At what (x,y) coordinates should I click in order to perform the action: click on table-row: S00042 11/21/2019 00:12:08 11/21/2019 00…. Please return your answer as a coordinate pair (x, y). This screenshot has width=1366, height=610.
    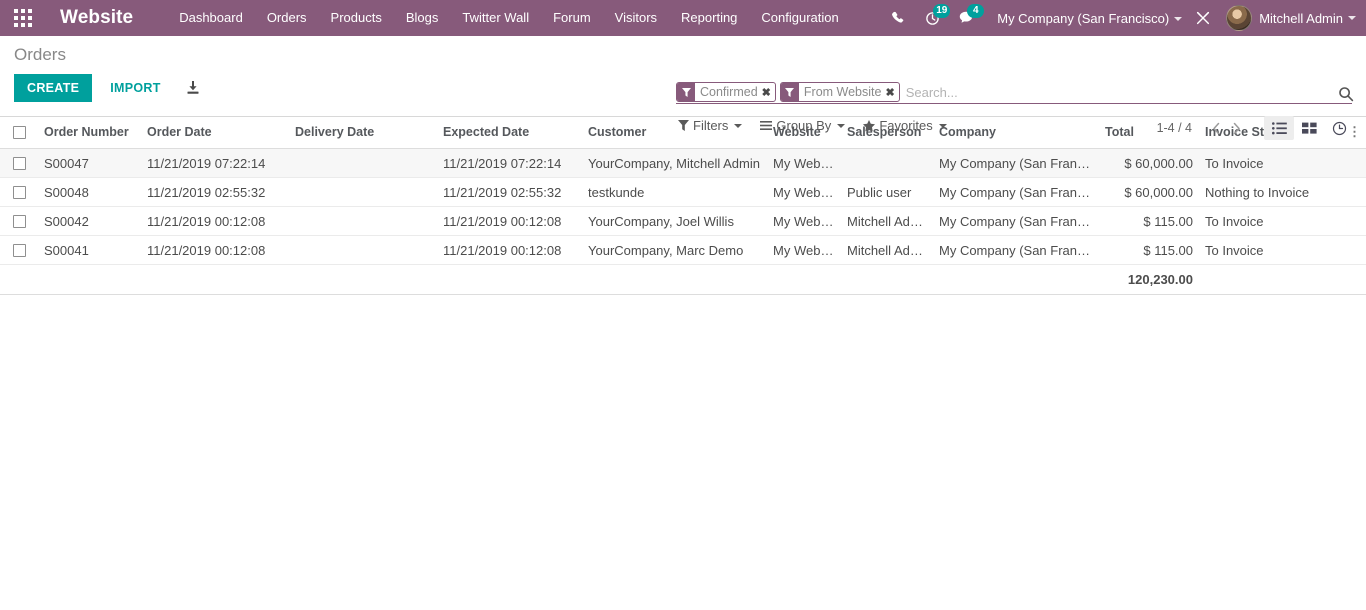
    Looking at the image, I should click on (683, 221).